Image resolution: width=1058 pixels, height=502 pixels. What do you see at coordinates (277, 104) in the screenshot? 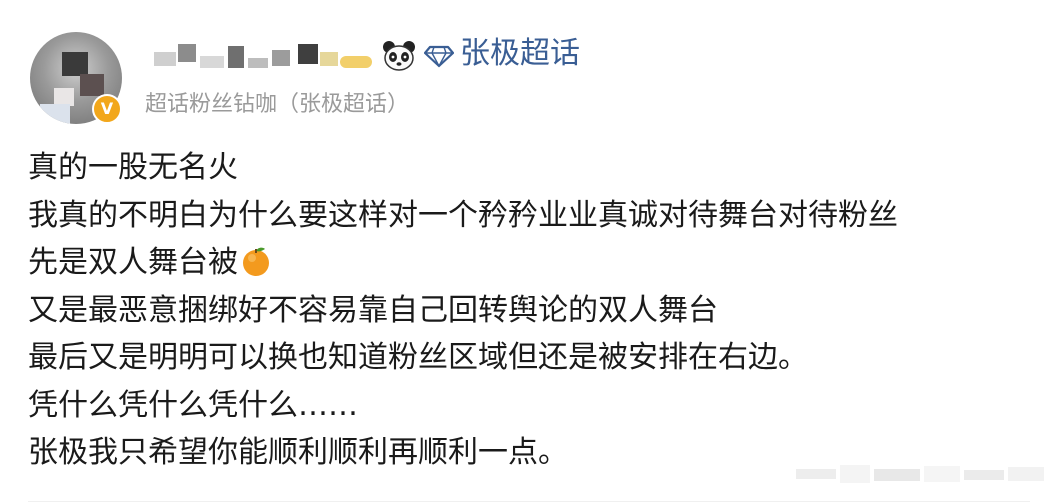
I see `user-subtitle: 超话粉丝钻咖（张极超话）` at bounding box center [277, 104].